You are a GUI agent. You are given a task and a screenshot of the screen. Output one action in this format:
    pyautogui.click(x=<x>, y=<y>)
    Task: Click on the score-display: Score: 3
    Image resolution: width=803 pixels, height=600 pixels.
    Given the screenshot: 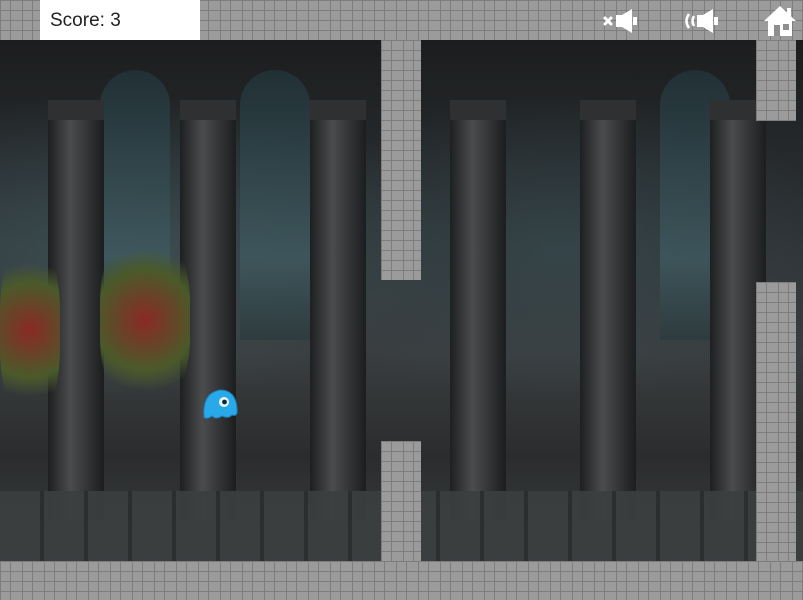 What is the action you would take?
    pyautogui.click(x=120, y=20)
    